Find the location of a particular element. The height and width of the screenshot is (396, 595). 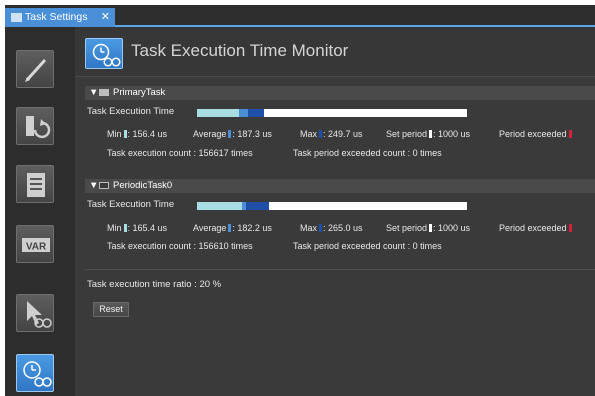

tab-task-settings: Task Settings ✕ is located at coordinates (60, 17).